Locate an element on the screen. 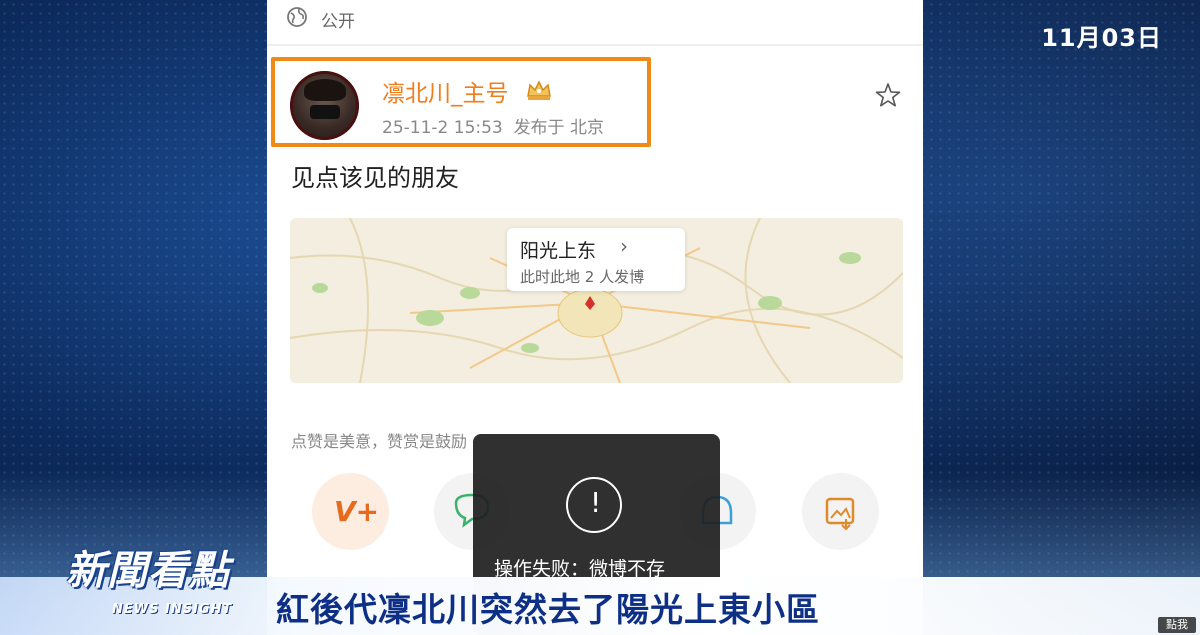 This screenshot has width=1200, height=635. reward-tip: 点赞是美意，赞赏是鼓励 is located at coordinates (379, 441).